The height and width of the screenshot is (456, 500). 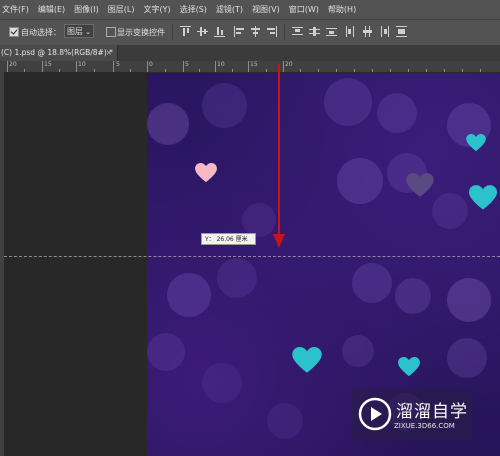 What do you see at coordinates (13, 64) in the screenshot?
I see `ruler-label: 20` at bounding box center [13, 64].